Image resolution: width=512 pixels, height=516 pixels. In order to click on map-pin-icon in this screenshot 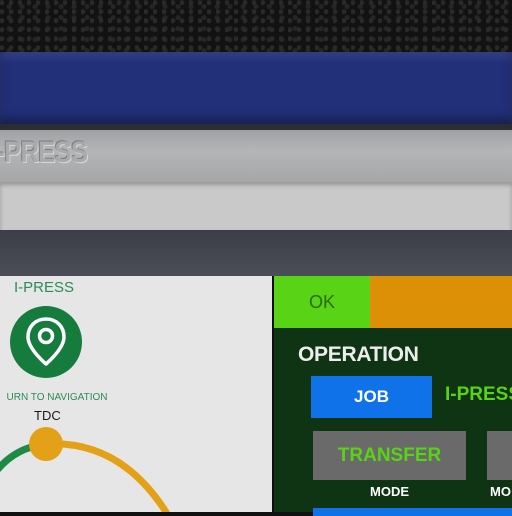, I will do `click(46, 341)`.